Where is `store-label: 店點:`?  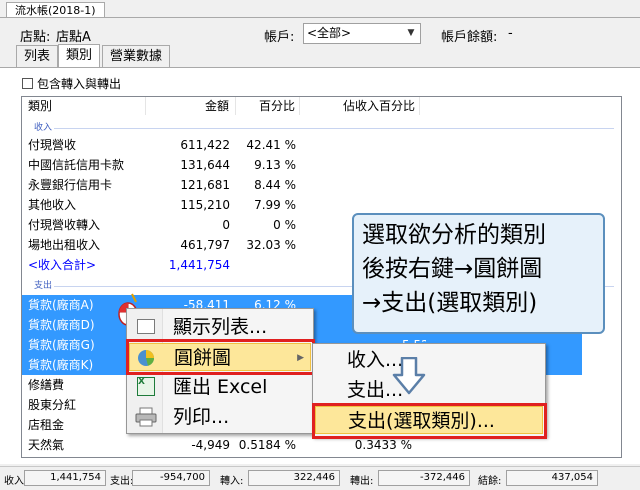
store-label: 店點: is located at coordinates (35, 37).